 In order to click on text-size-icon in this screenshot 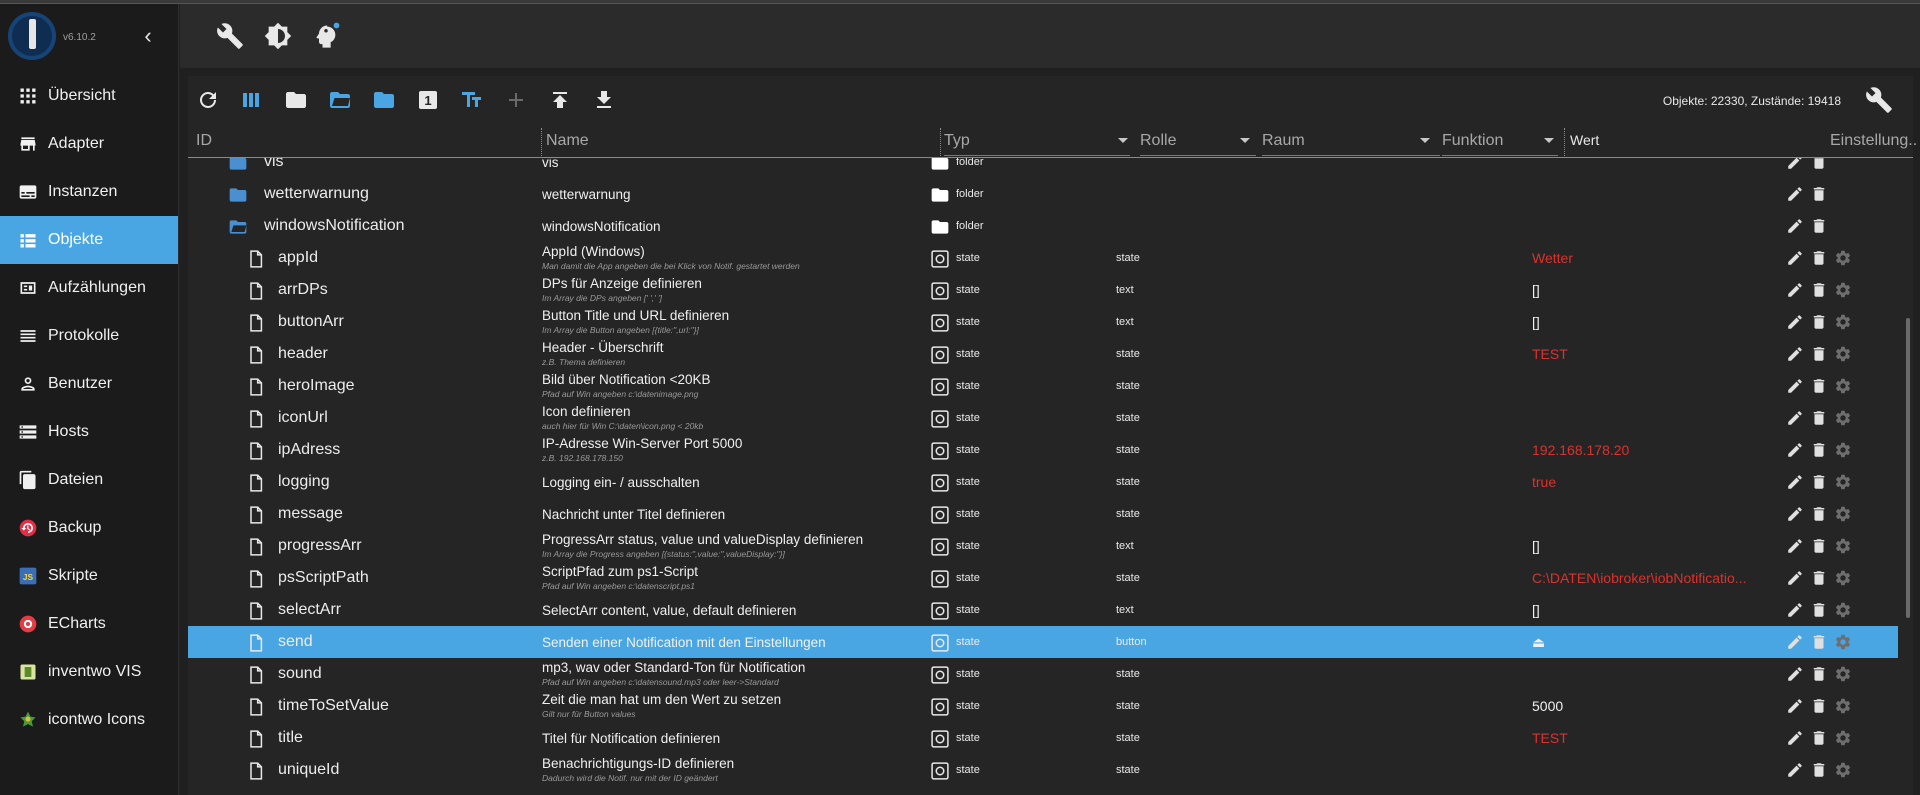, I will do `click(472, 100)`.